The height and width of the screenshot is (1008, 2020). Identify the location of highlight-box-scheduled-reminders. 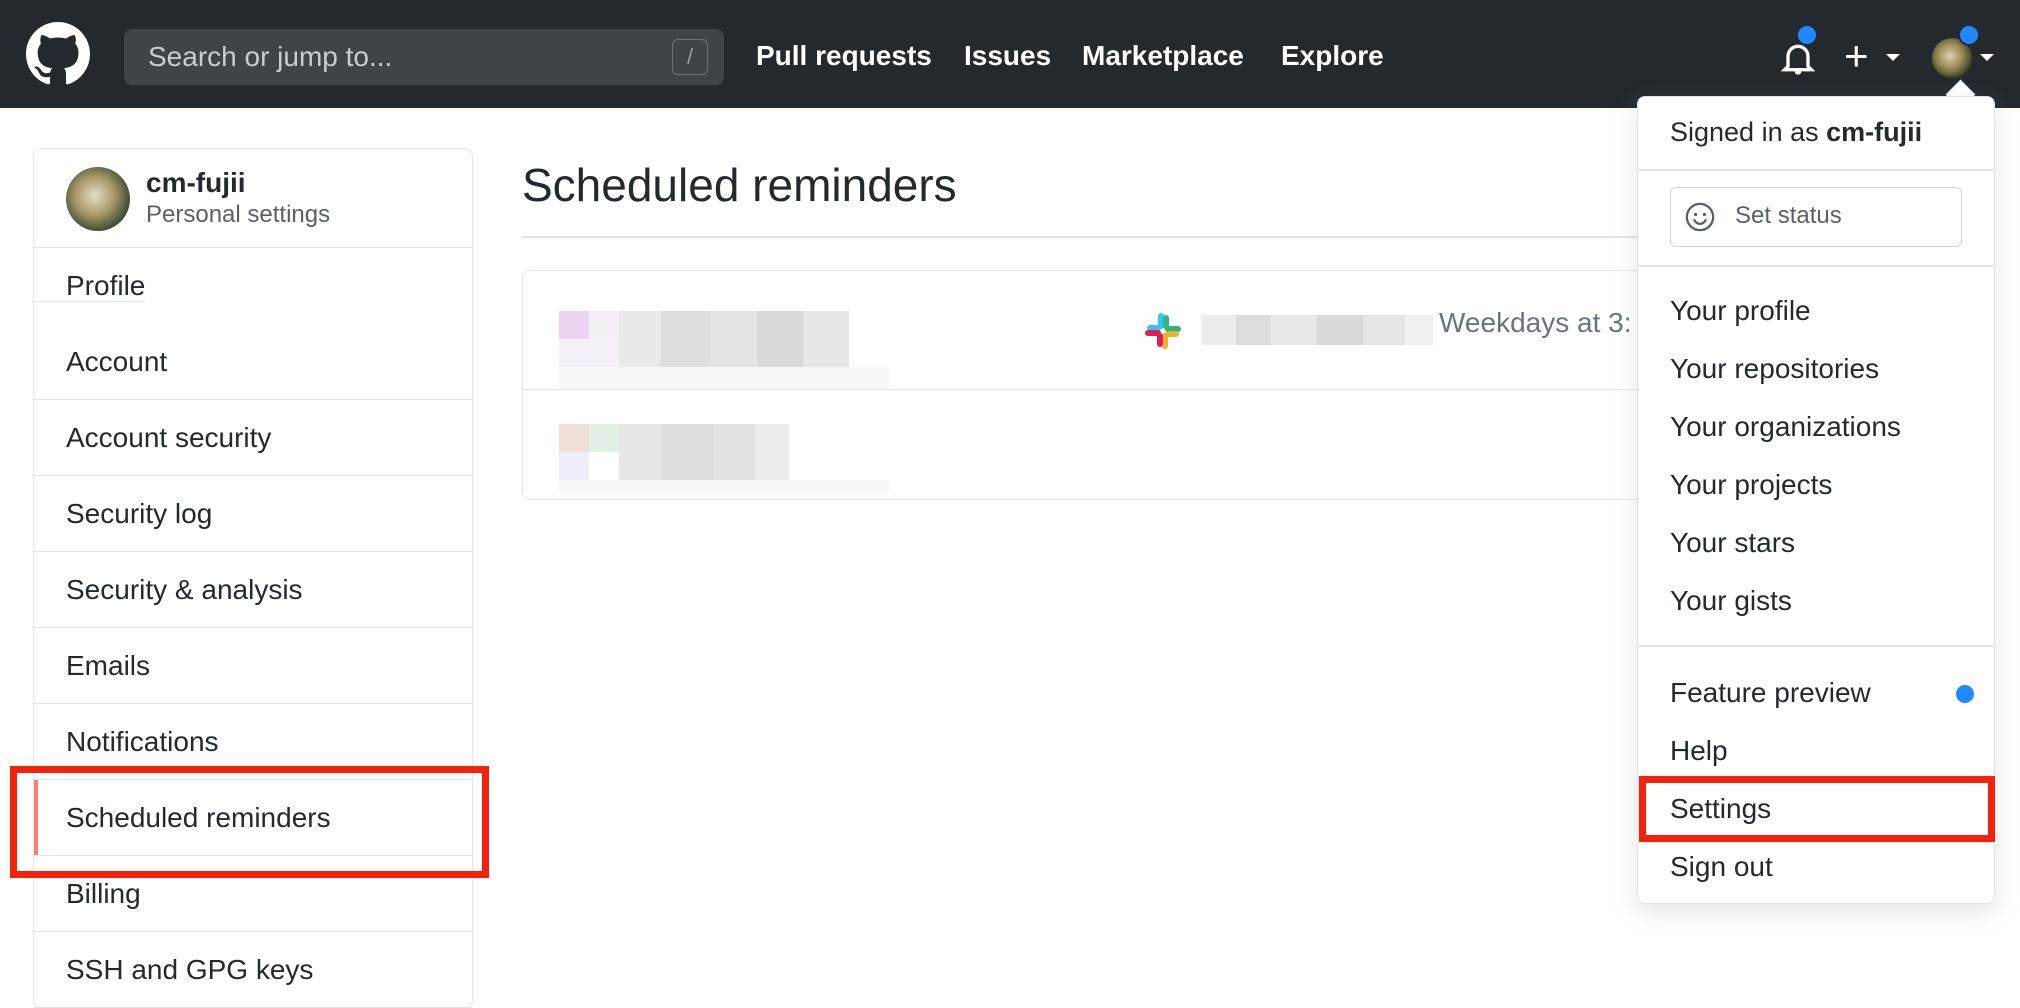
(249, 822).